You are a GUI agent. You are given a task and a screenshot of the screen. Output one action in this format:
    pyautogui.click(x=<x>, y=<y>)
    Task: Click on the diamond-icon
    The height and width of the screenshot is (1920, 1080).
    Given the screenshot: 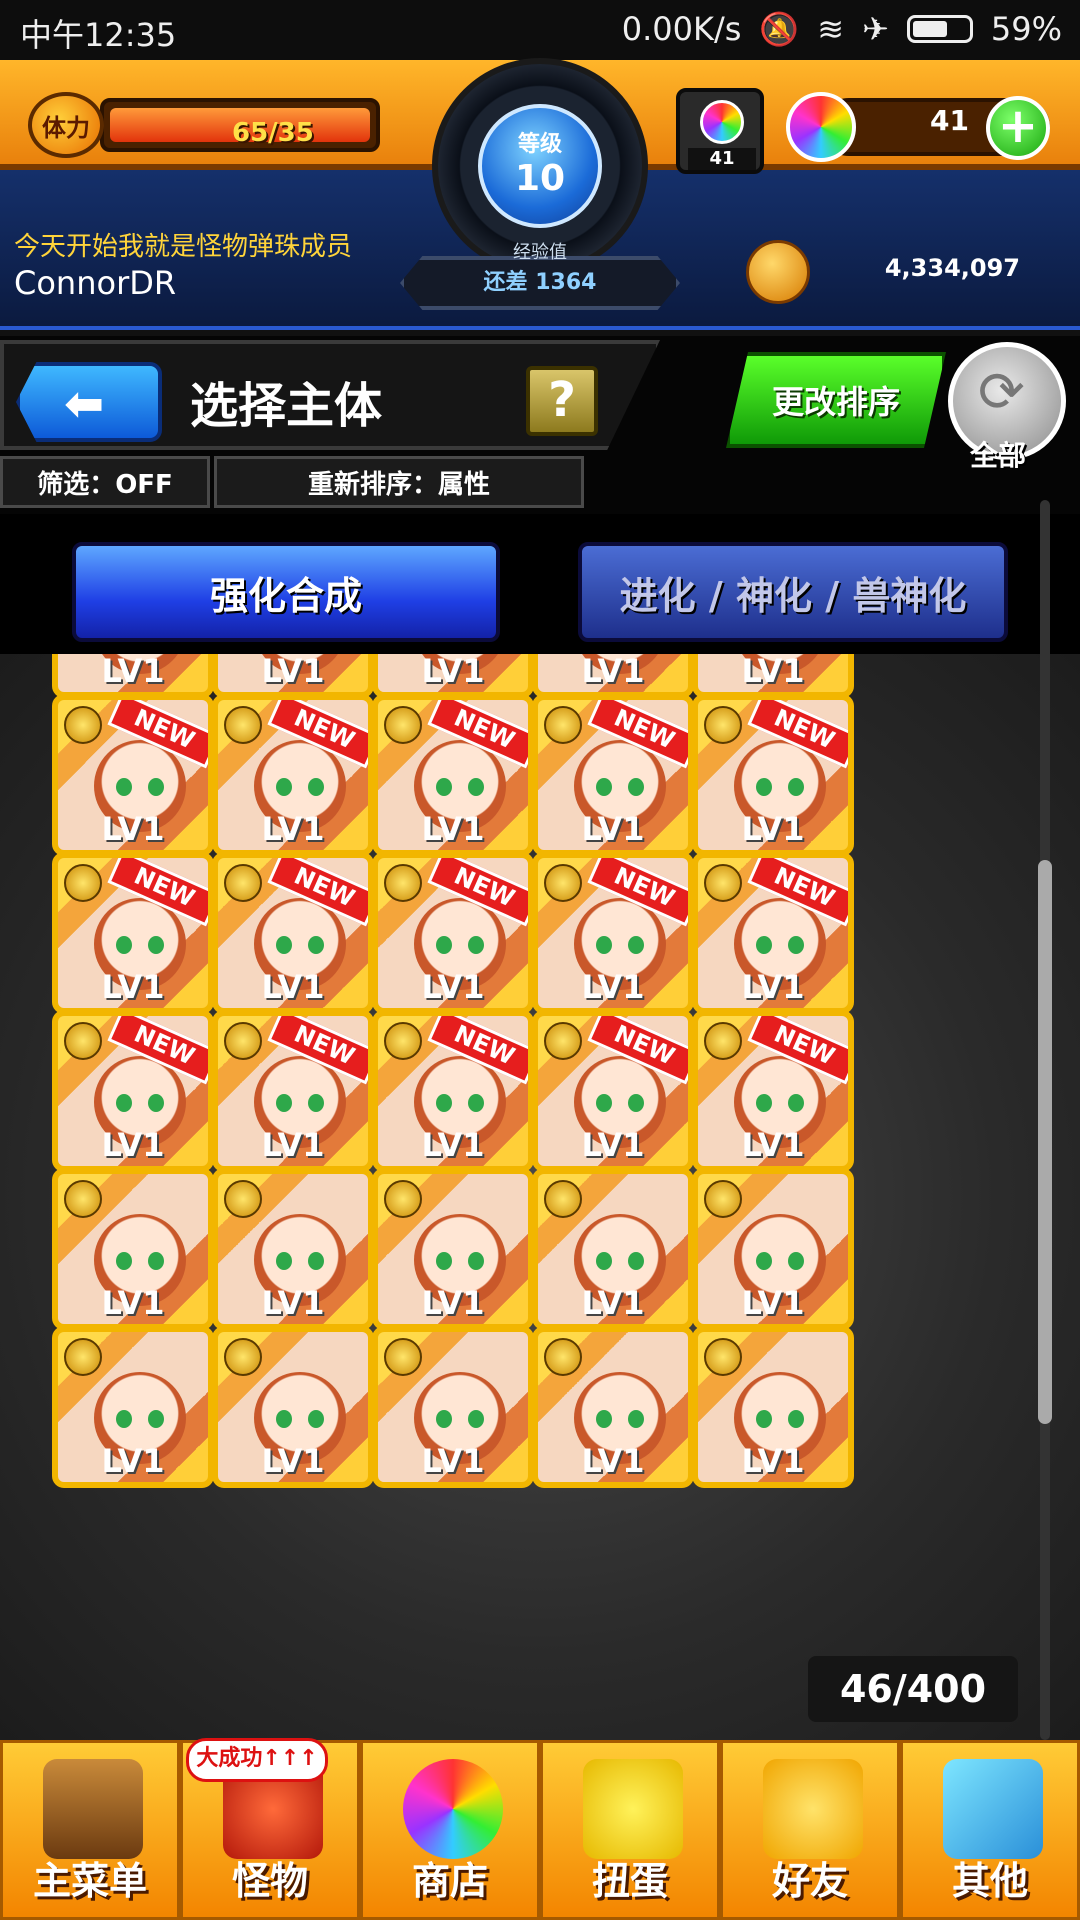 What is the action you would take?
    pyautogui.click(x=993, y=1809)
    